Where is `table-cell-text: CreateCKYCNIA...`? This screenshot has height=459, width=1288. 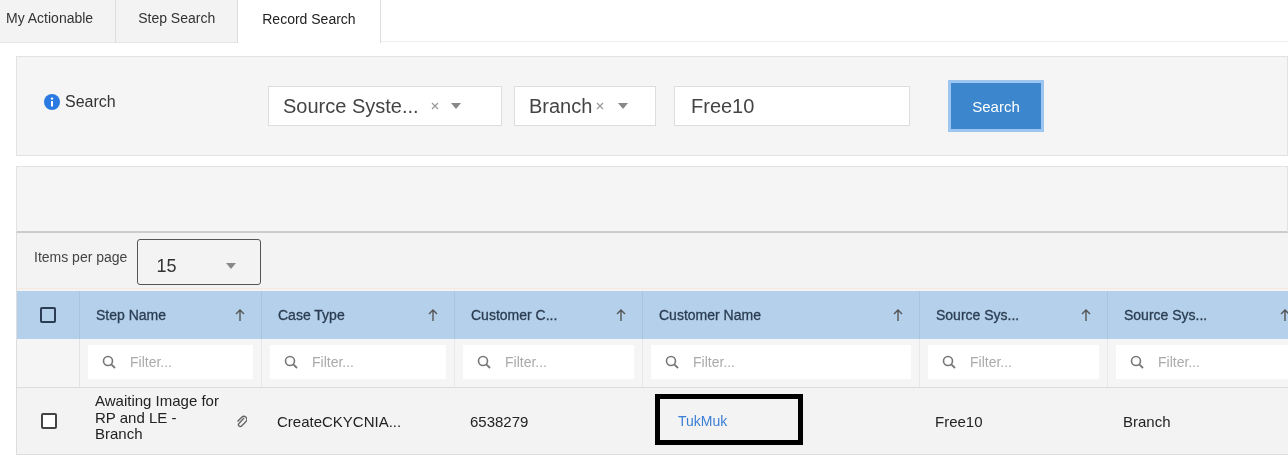
table-cell-text: CreateCKYCNIA... is located at coordinates (339, 421).